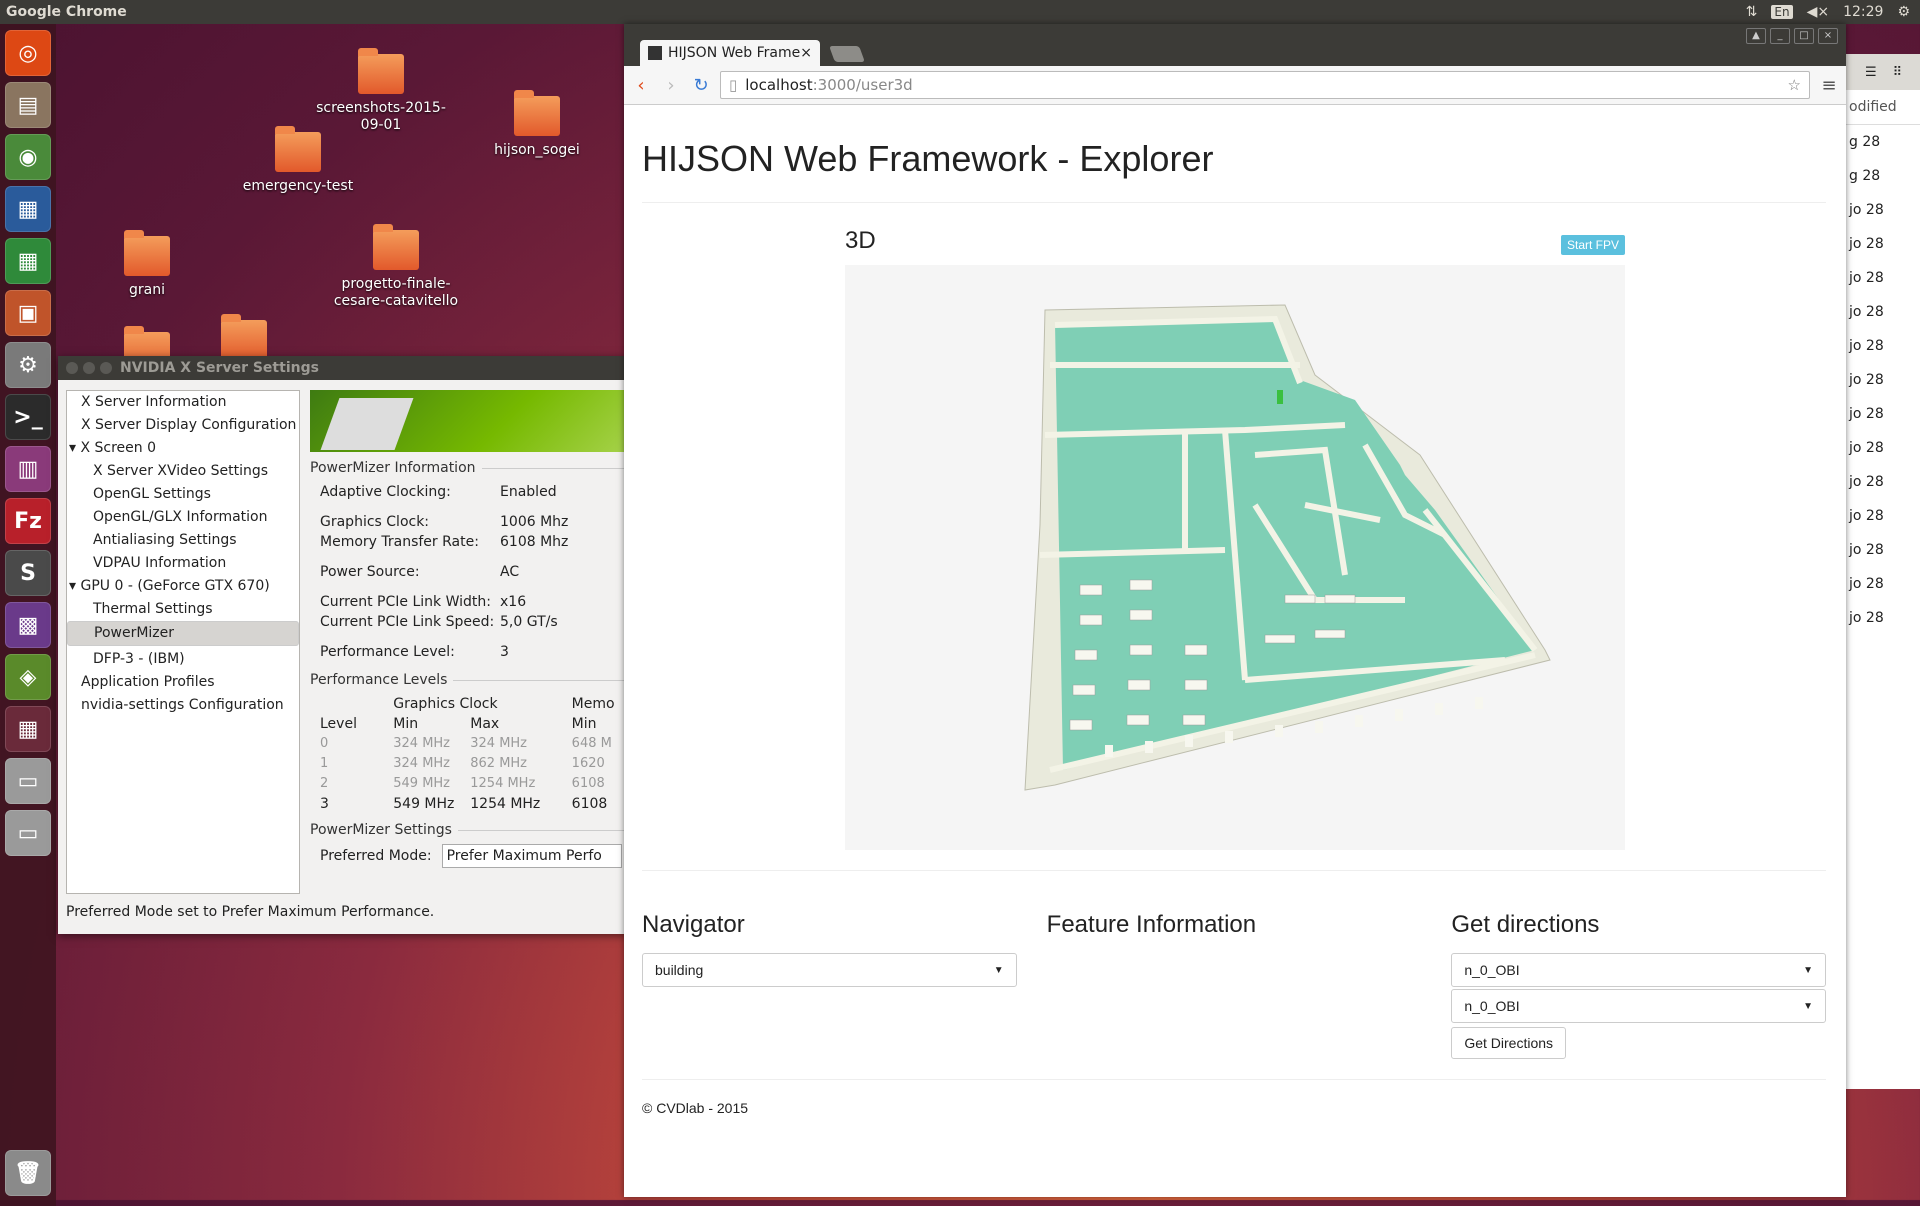 The width and height of the screenshot is (1920, 1206). Describe the element at coordinates (1265, 85) in the screenshot. I see `address-bar: ▯ localhost :3000/user3d ☆` at that location.